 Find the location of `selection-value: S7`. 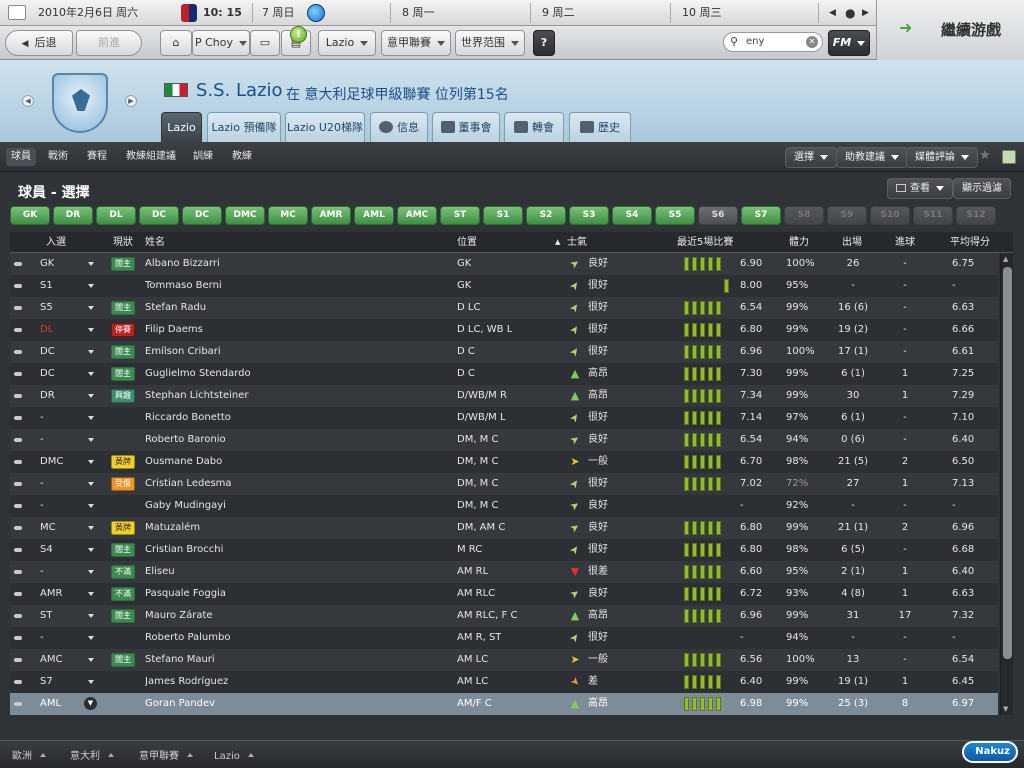

selection-value: S7 is located at coordinates (46, 682).